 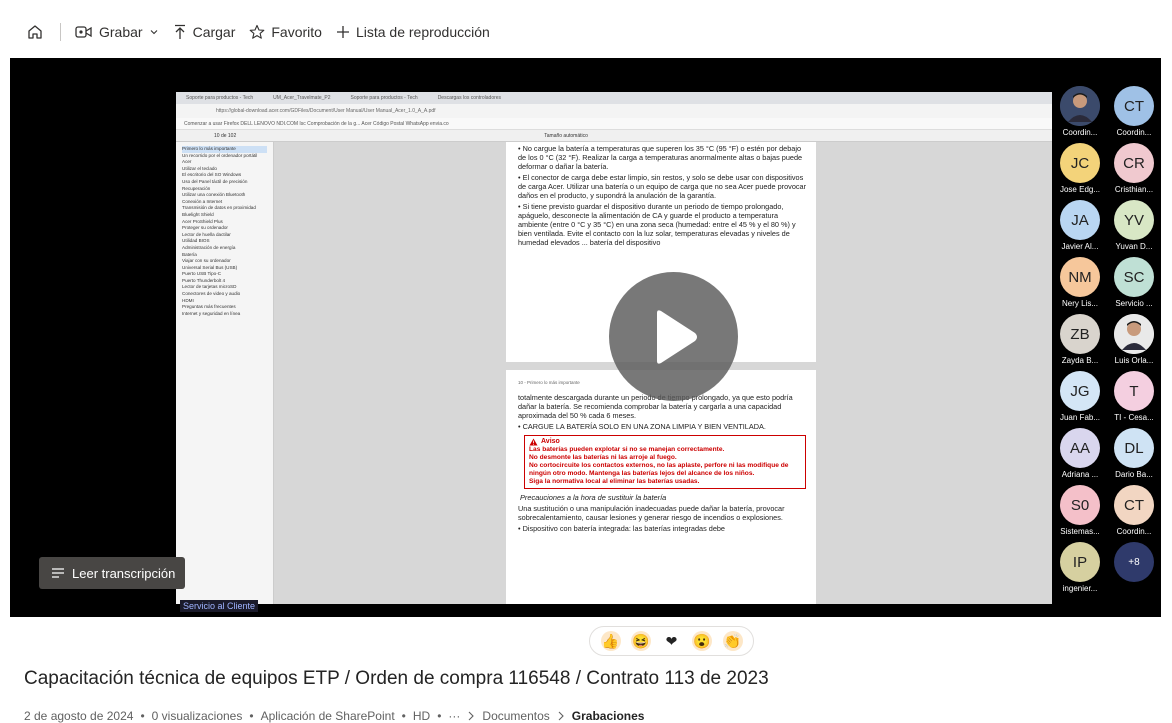 I want to click on participant-initials: ZB, so click(x=1080, y=334).